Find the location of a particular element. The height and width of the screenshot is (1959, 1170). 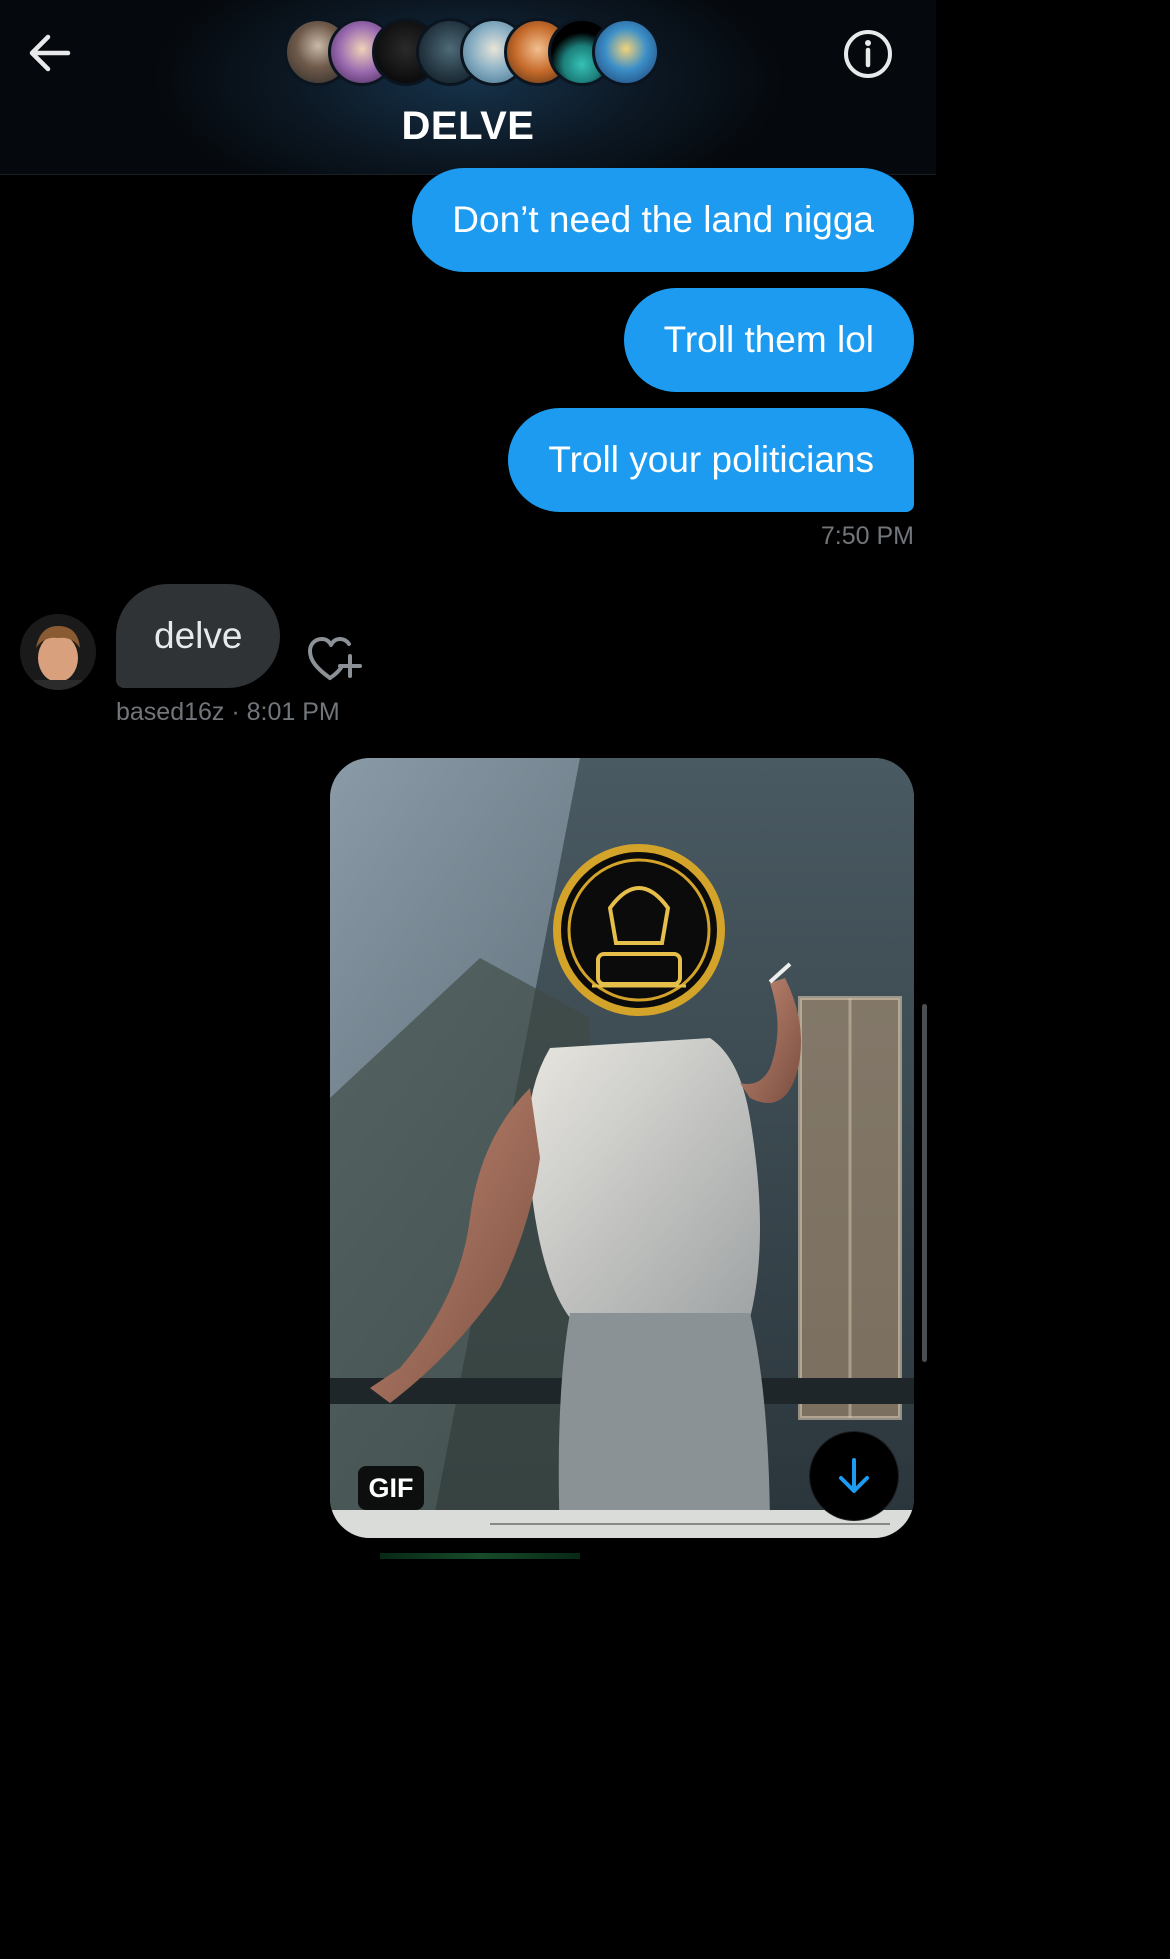

scrollbar is located at coordinates (924, 1183).